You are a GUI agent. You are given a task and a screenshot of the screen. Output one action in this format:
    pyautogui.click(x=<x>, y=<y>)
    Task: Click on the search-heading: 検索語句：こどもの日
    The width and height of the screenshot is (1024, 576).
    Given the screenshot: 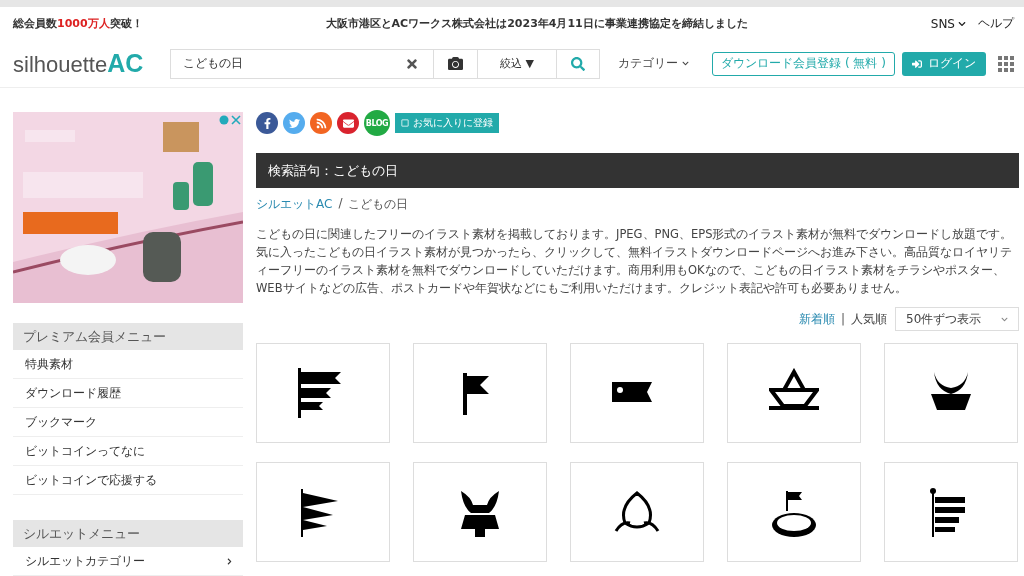 What is the action you would take?
    pyautogui.click(x=637, y=170)
    